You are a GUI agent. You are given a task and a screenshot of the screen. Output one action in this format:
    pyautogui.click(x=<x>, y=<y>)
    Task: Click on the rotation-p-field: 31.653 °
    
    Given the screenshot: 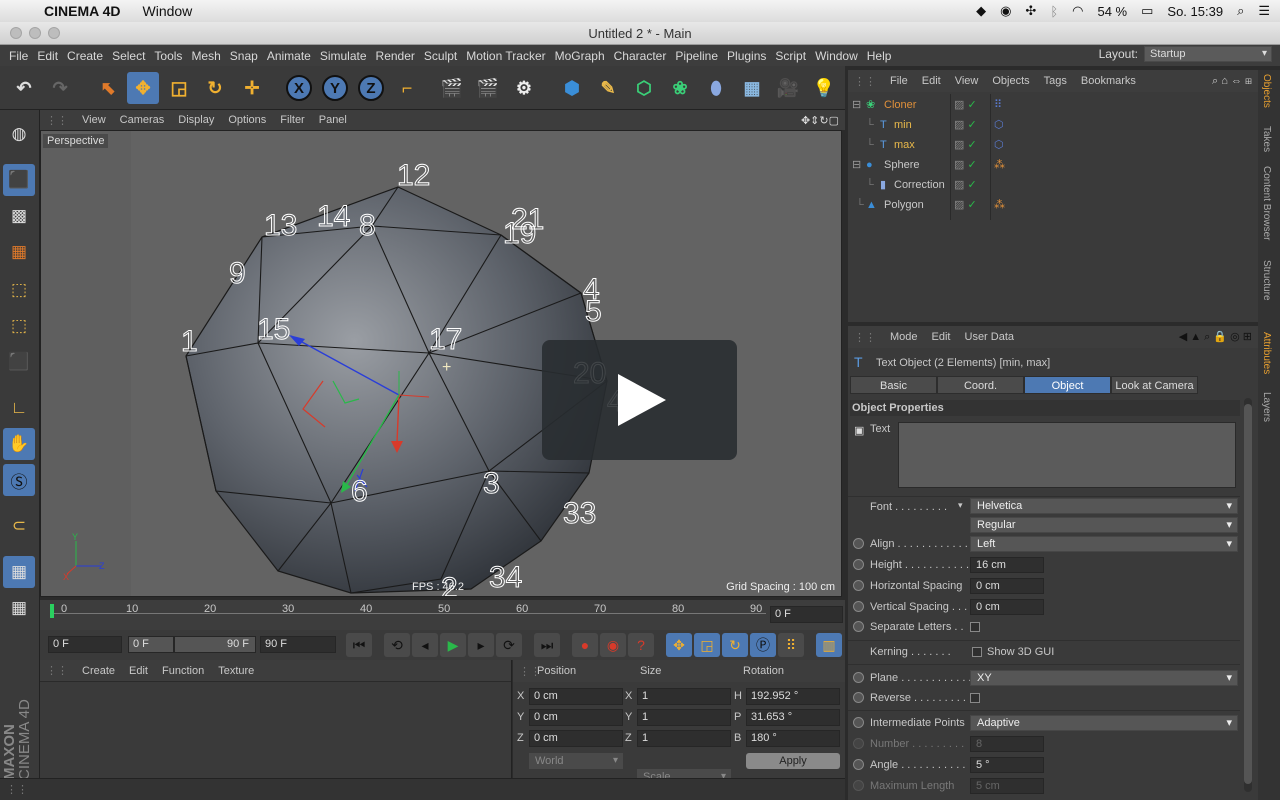 What is the action you would take?
    pyautogui.click(x=793, y=717)
    